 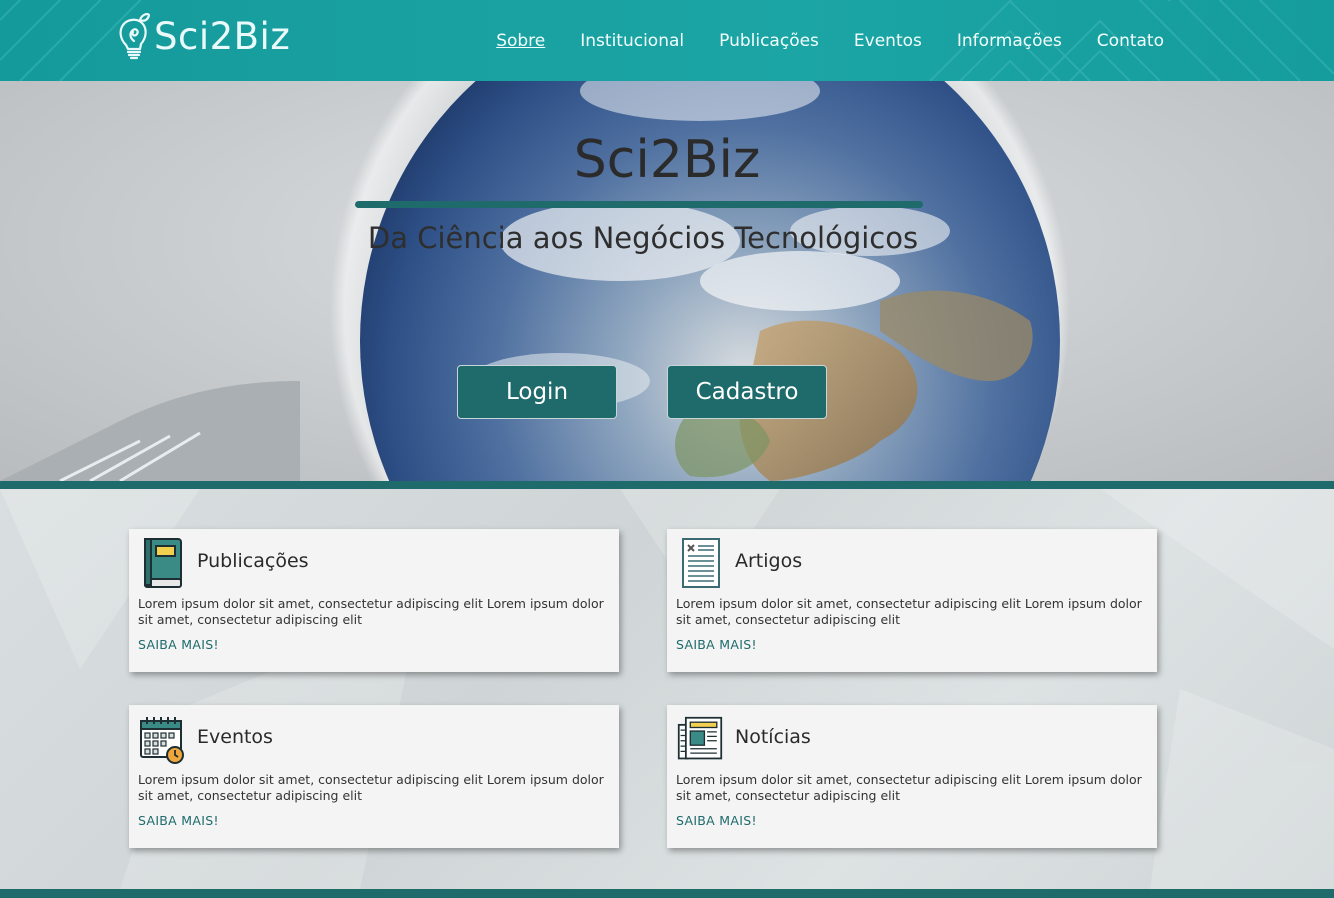 What do you see at coordinates (888, 41) in the screenshot?
I see `nav-item-eventos: Eventos` at bounding box center [888, 41].